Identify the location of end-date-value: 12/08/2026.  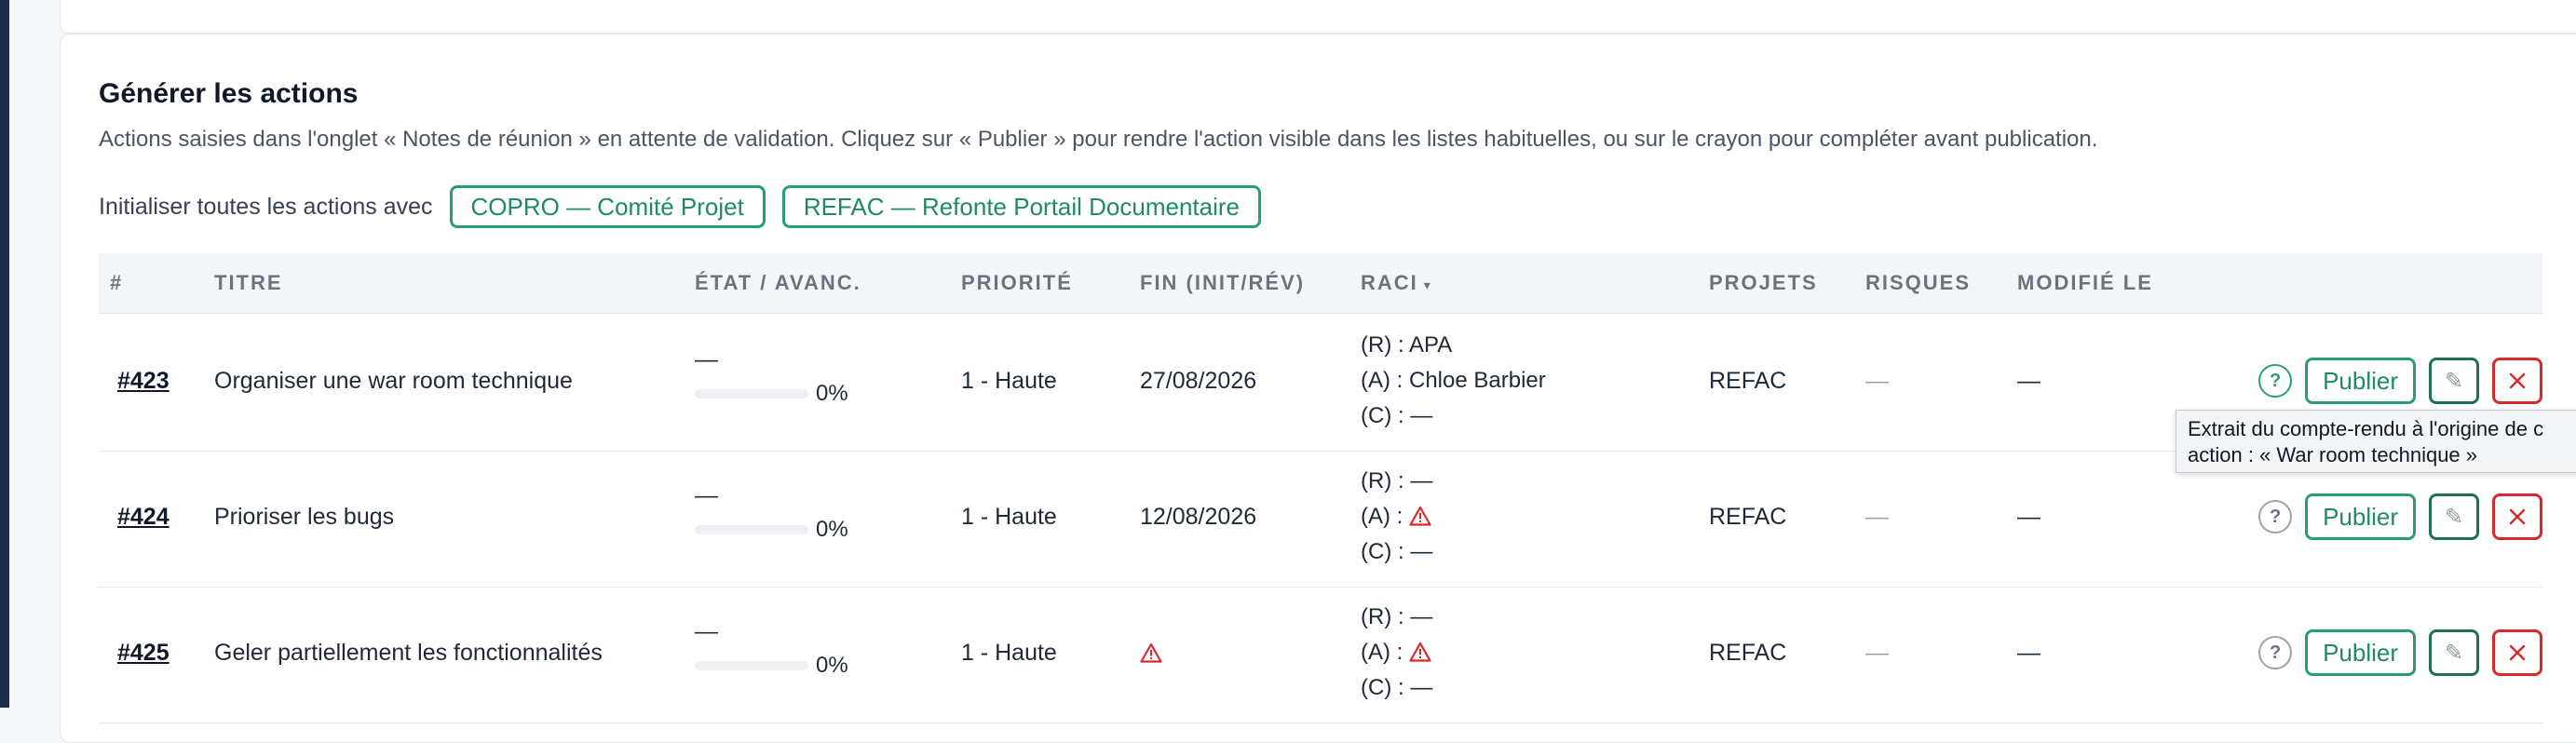
(1198, 517).